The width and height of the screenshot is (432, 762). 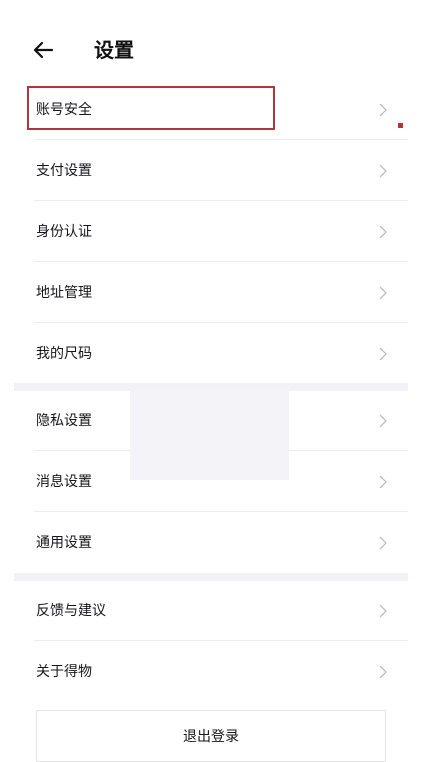 I want to click on settings-item-label: 我的尺码, so click(x=64, y=354).